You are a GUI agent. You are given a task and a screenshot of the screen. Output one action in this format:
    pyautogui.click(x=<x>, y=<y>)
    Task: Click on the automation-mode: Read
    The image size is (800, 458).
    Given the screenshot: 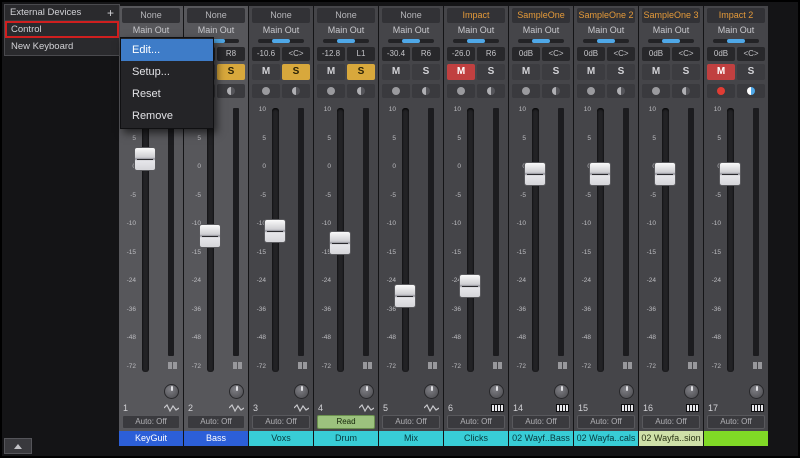 What is the action you would take?
    pyautogui.click(x=346, y=422)
    